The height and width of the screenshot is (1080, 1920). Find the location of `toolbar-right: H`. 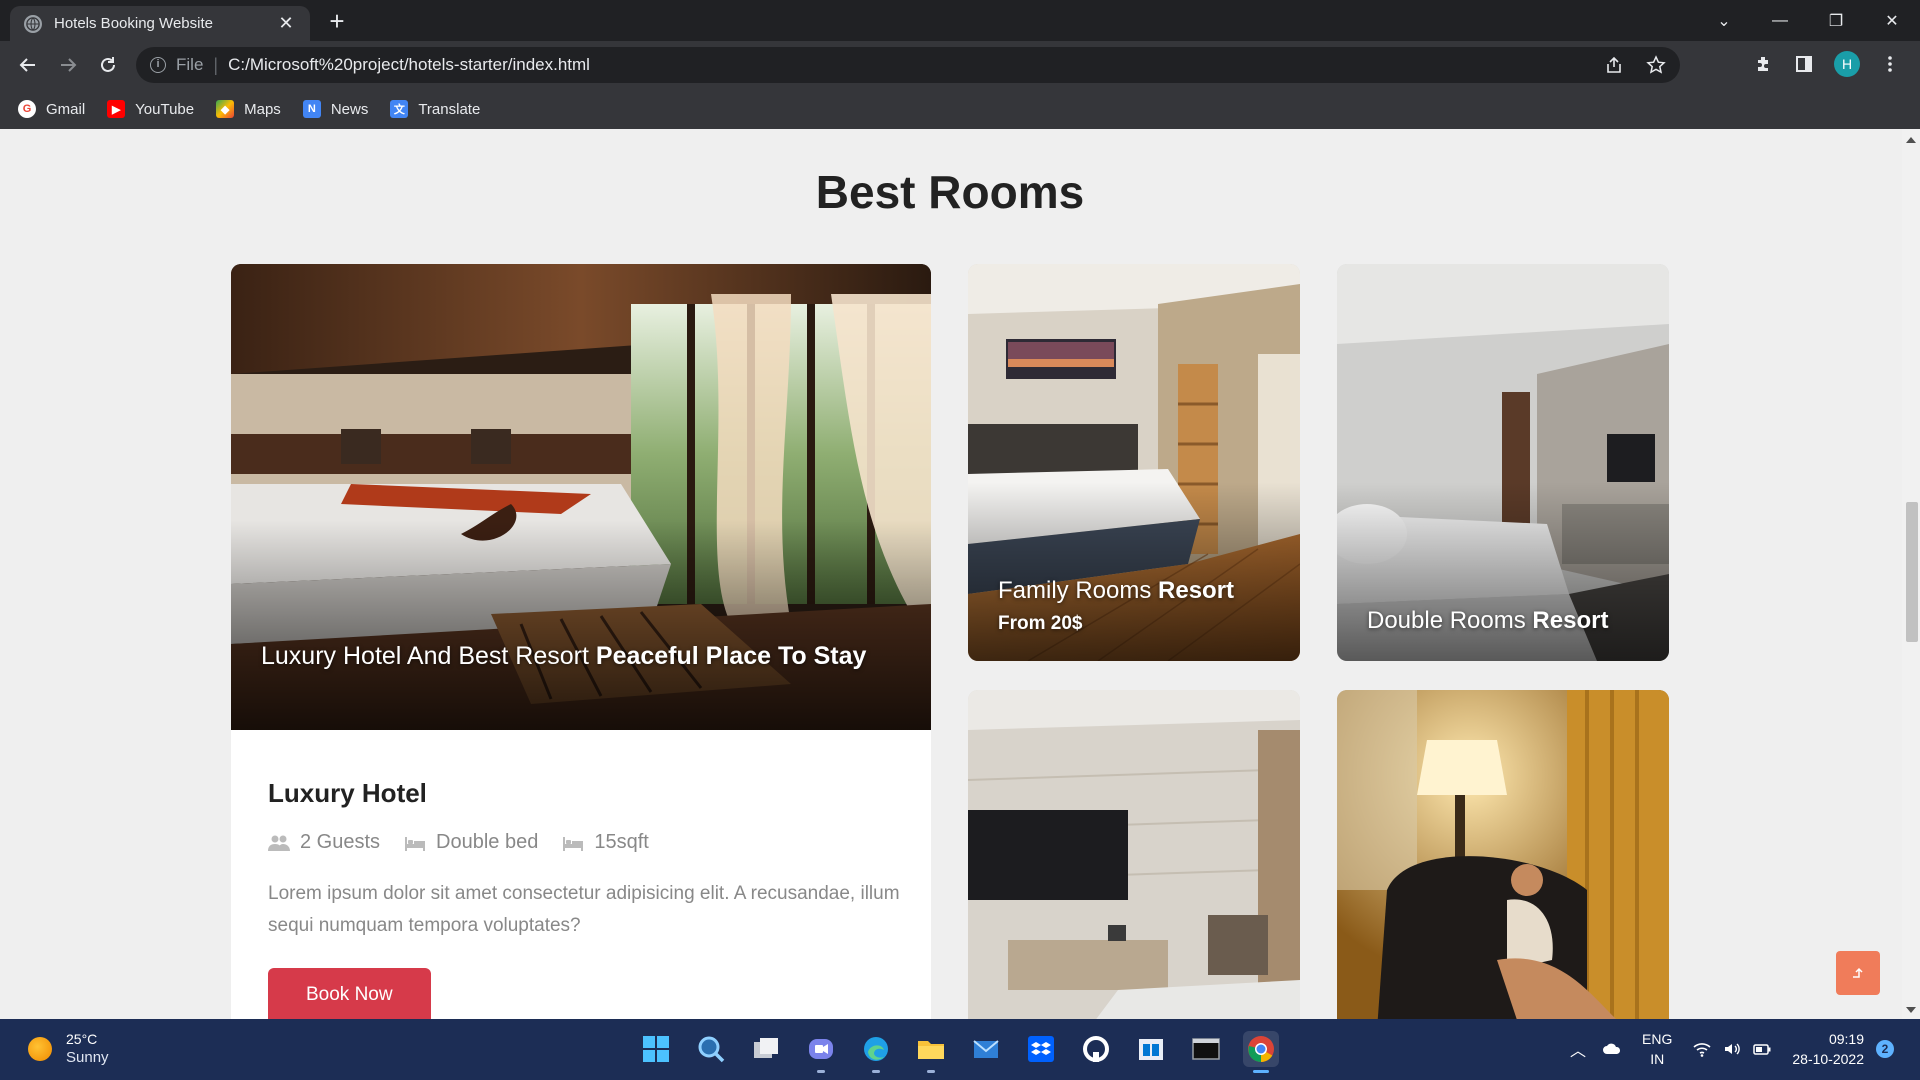

toolbar-right: H is located at coordinates (1827, 64).